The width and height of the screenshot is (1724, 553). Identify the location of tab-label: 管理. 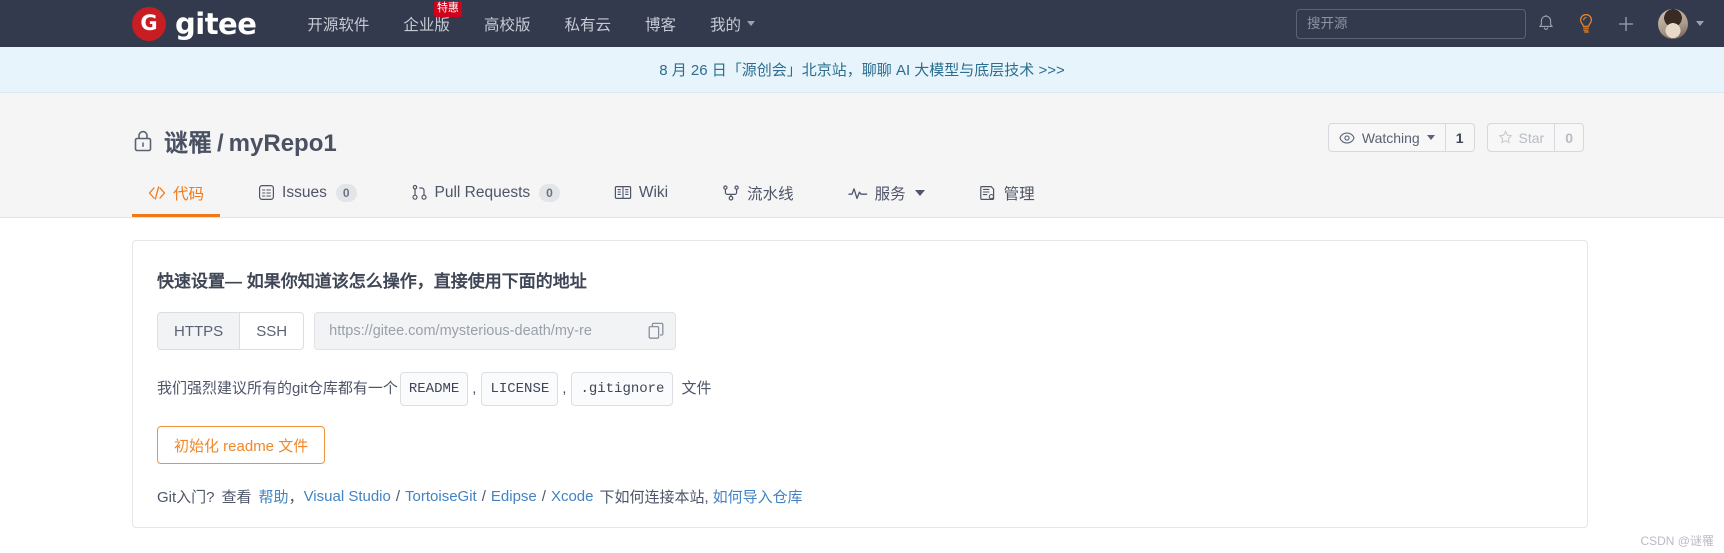
(1019, 194).